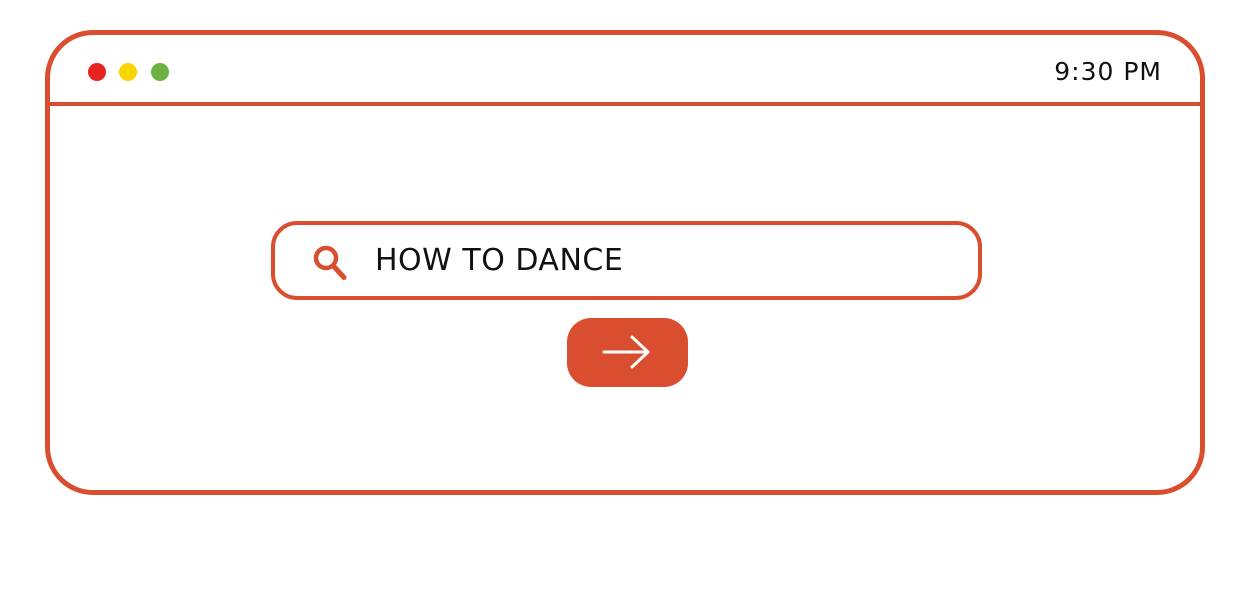 This screenshot has height=605, width=1246. What do you see at coordinates (128, 72) in the screenshot?
I see `minimize-window-dot` at bounding box center [128, 72].